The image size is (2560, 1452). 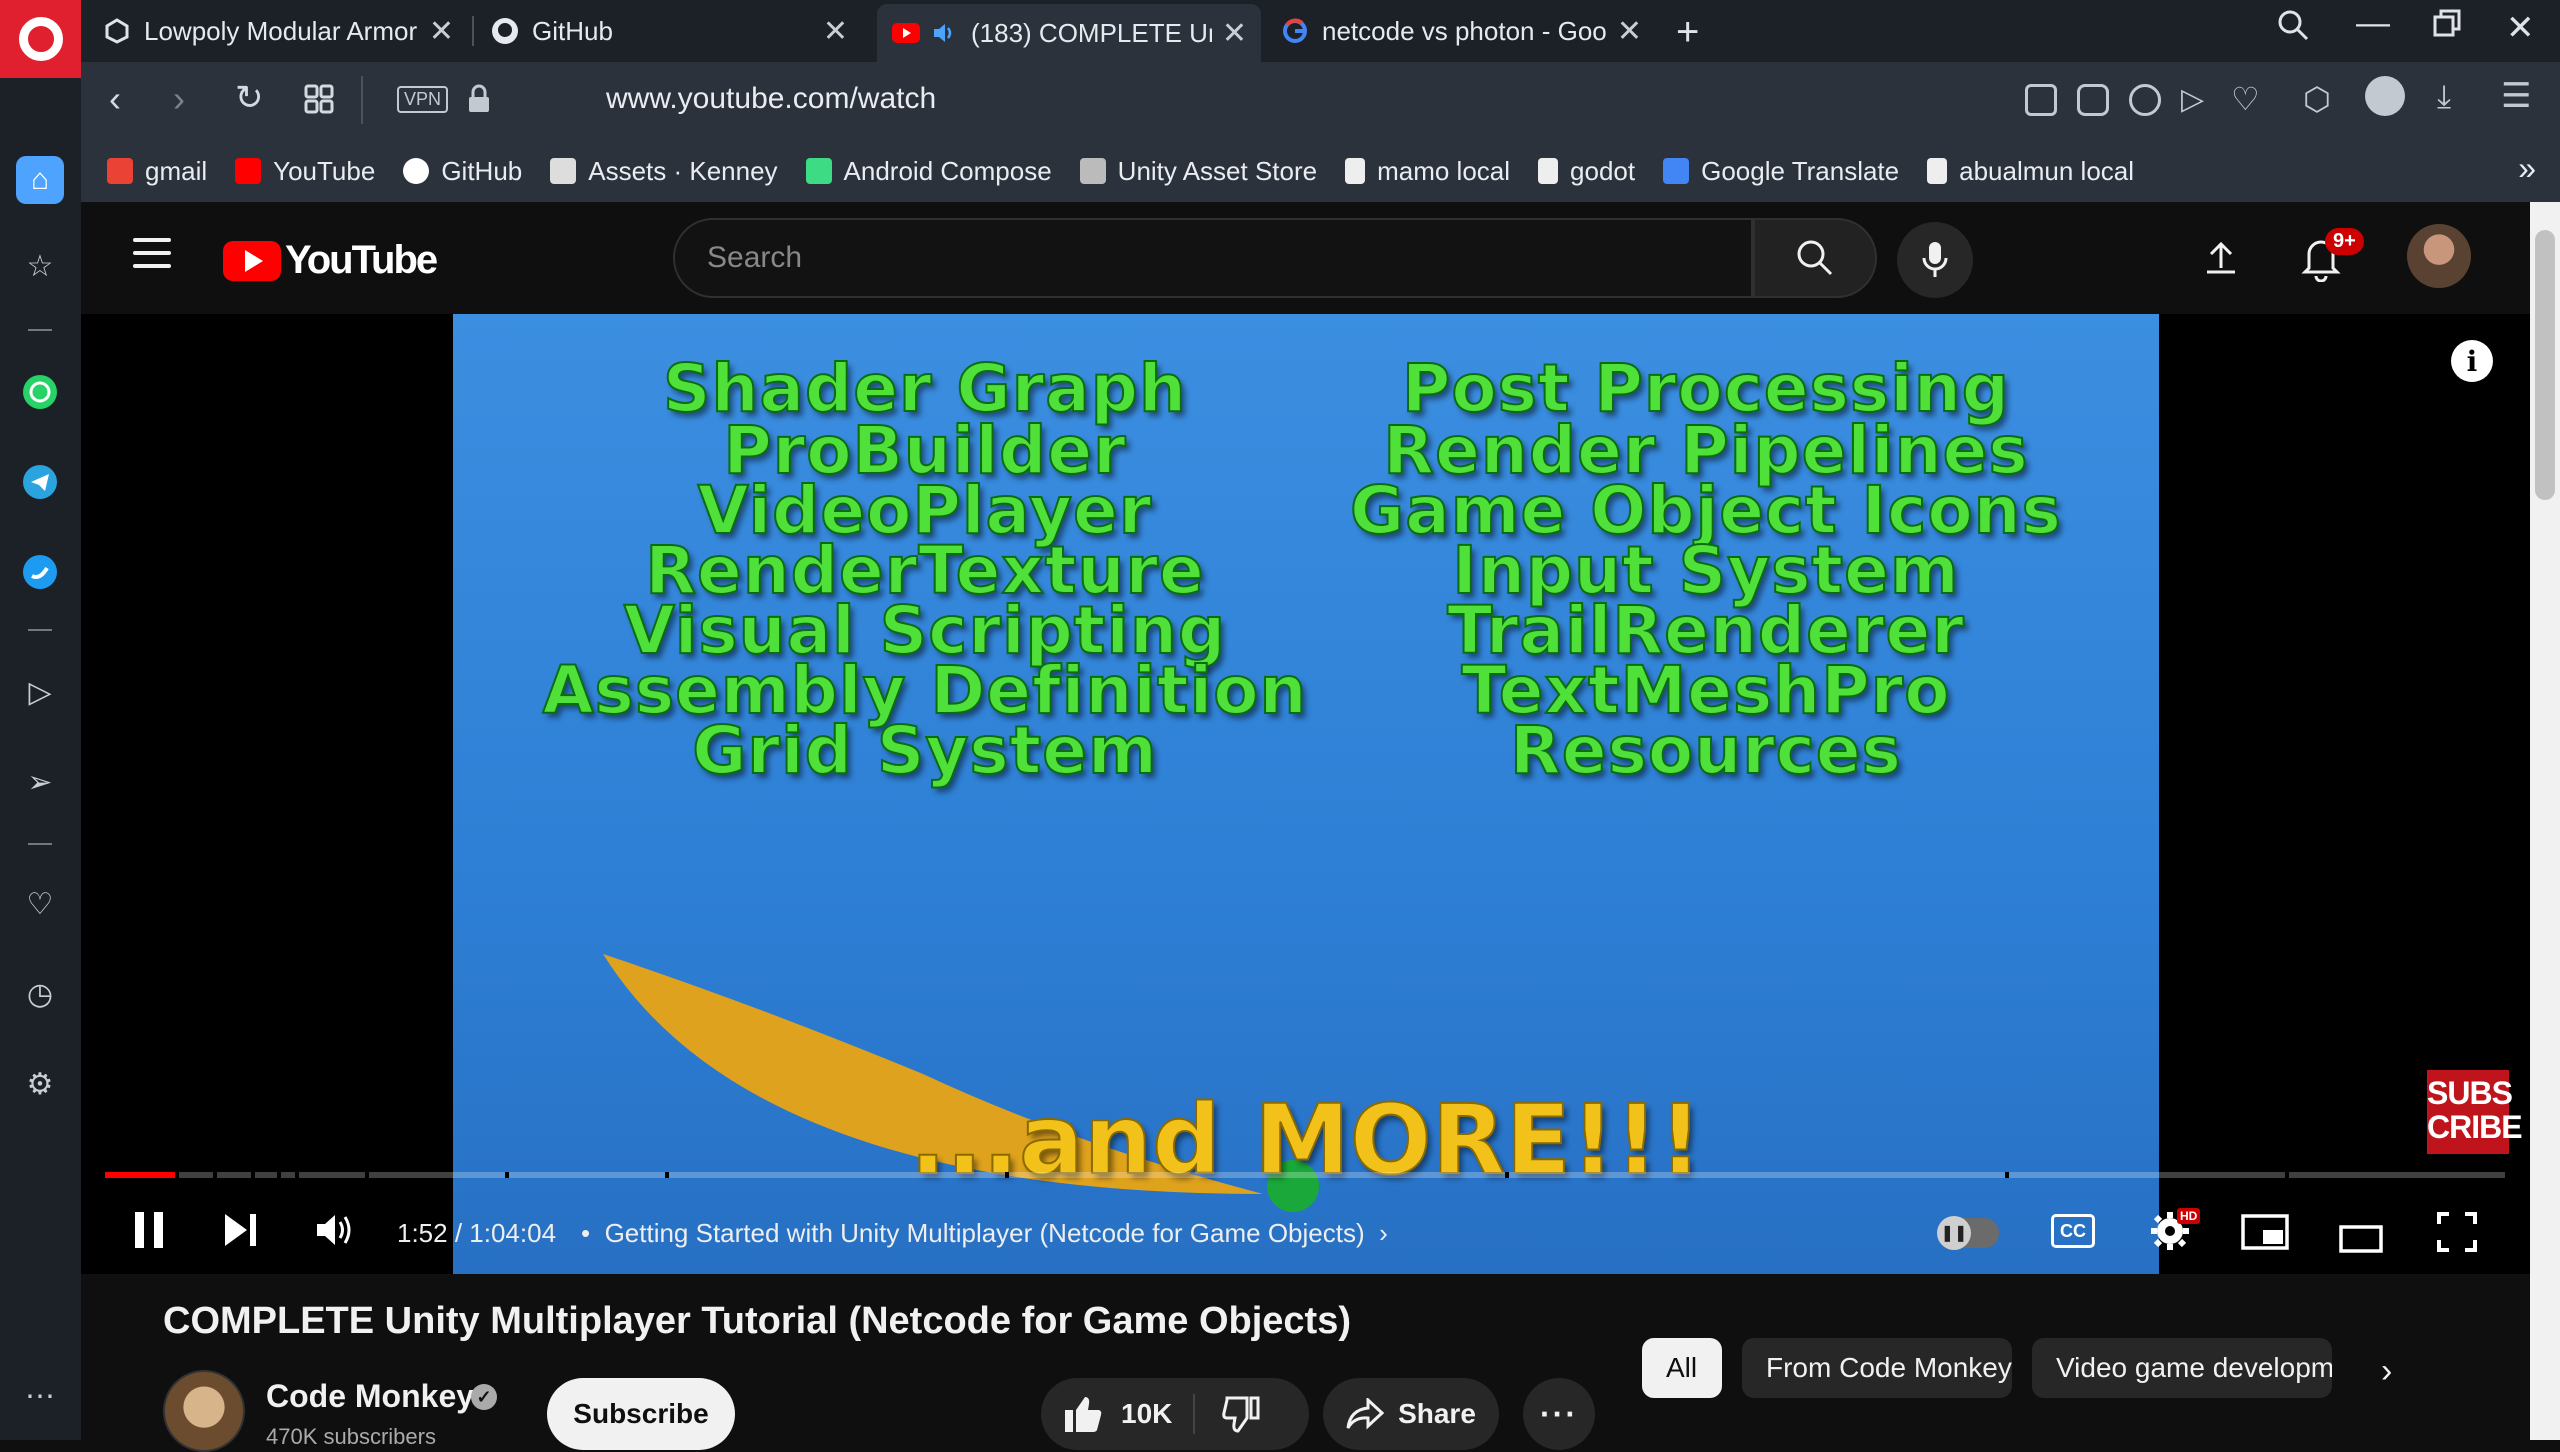 I want to click on like-button, so click(x=1083, y=1416).